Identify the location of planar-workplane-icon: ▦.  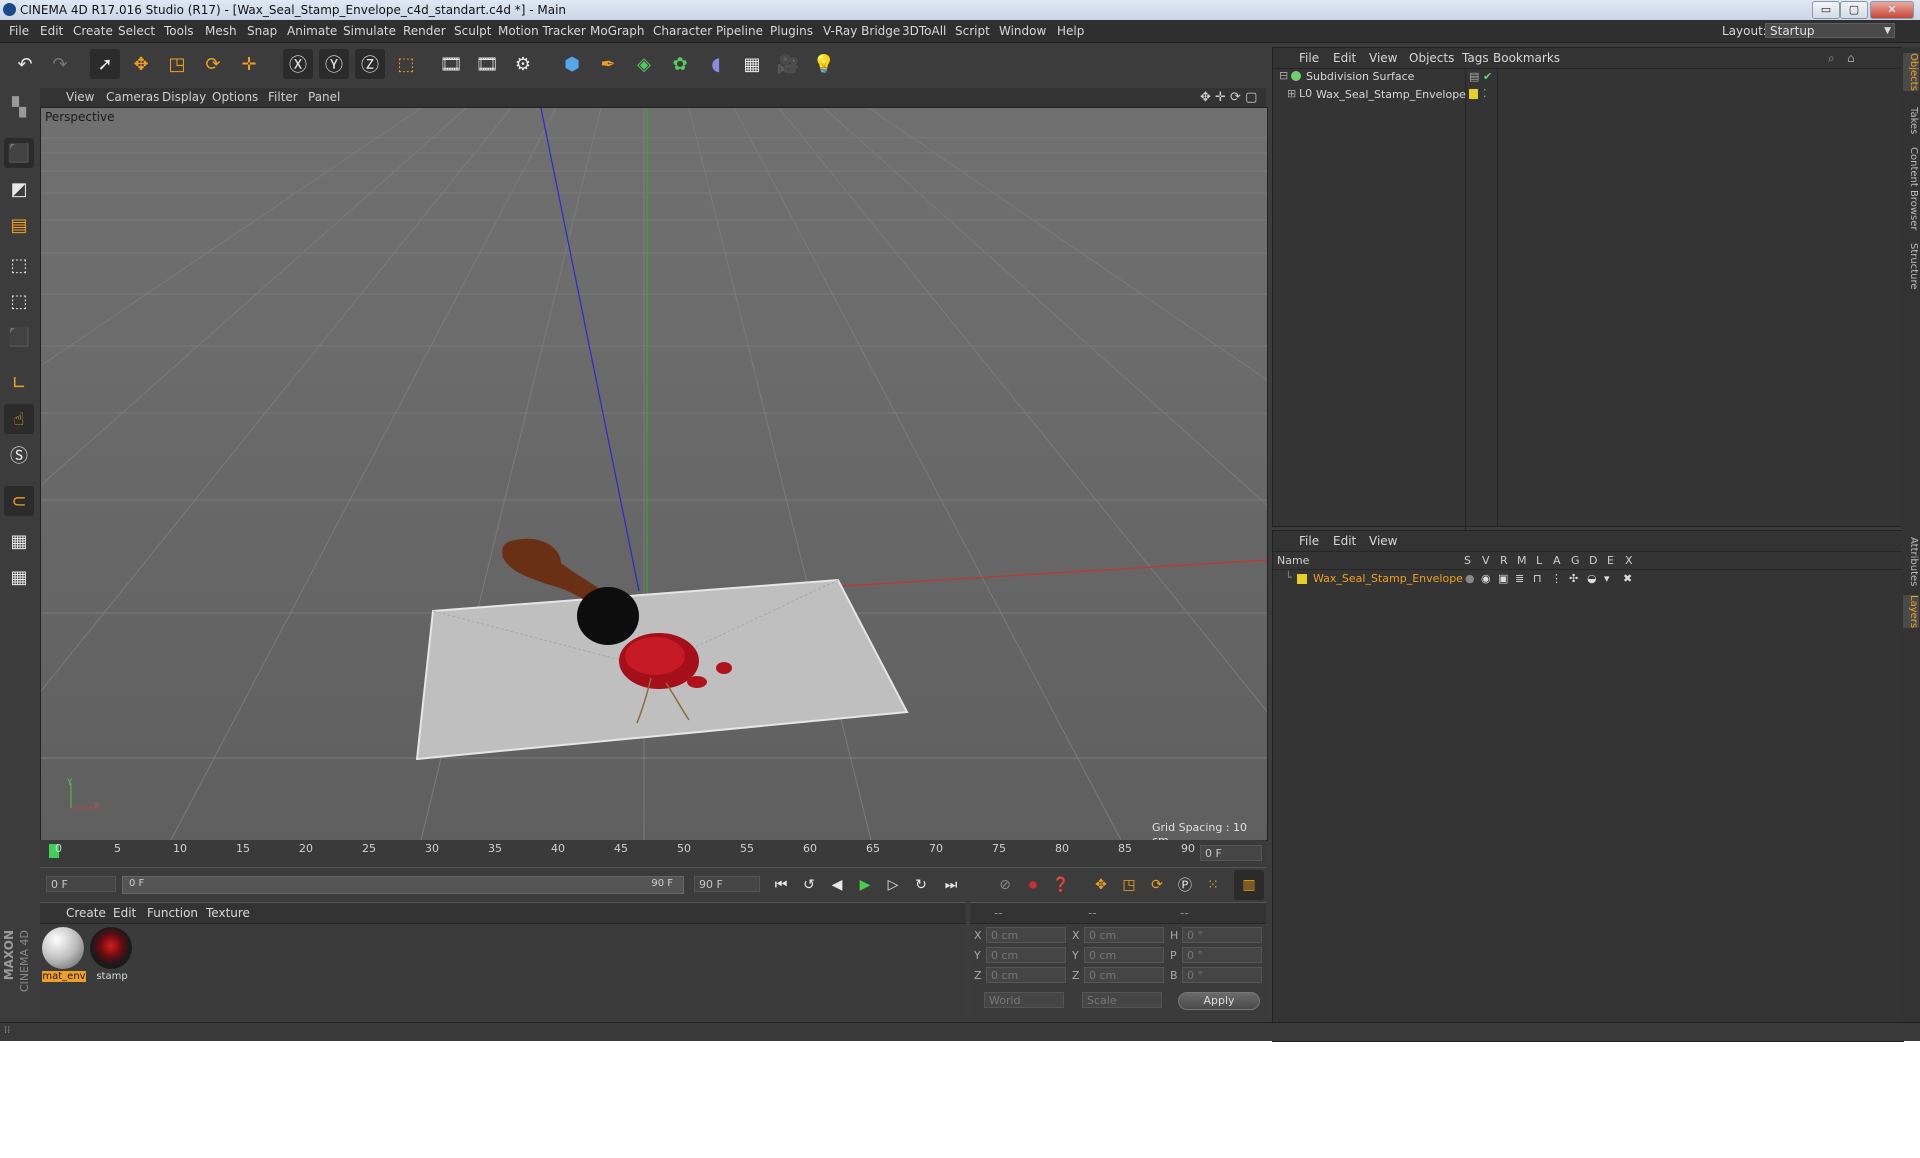
(19, 577).